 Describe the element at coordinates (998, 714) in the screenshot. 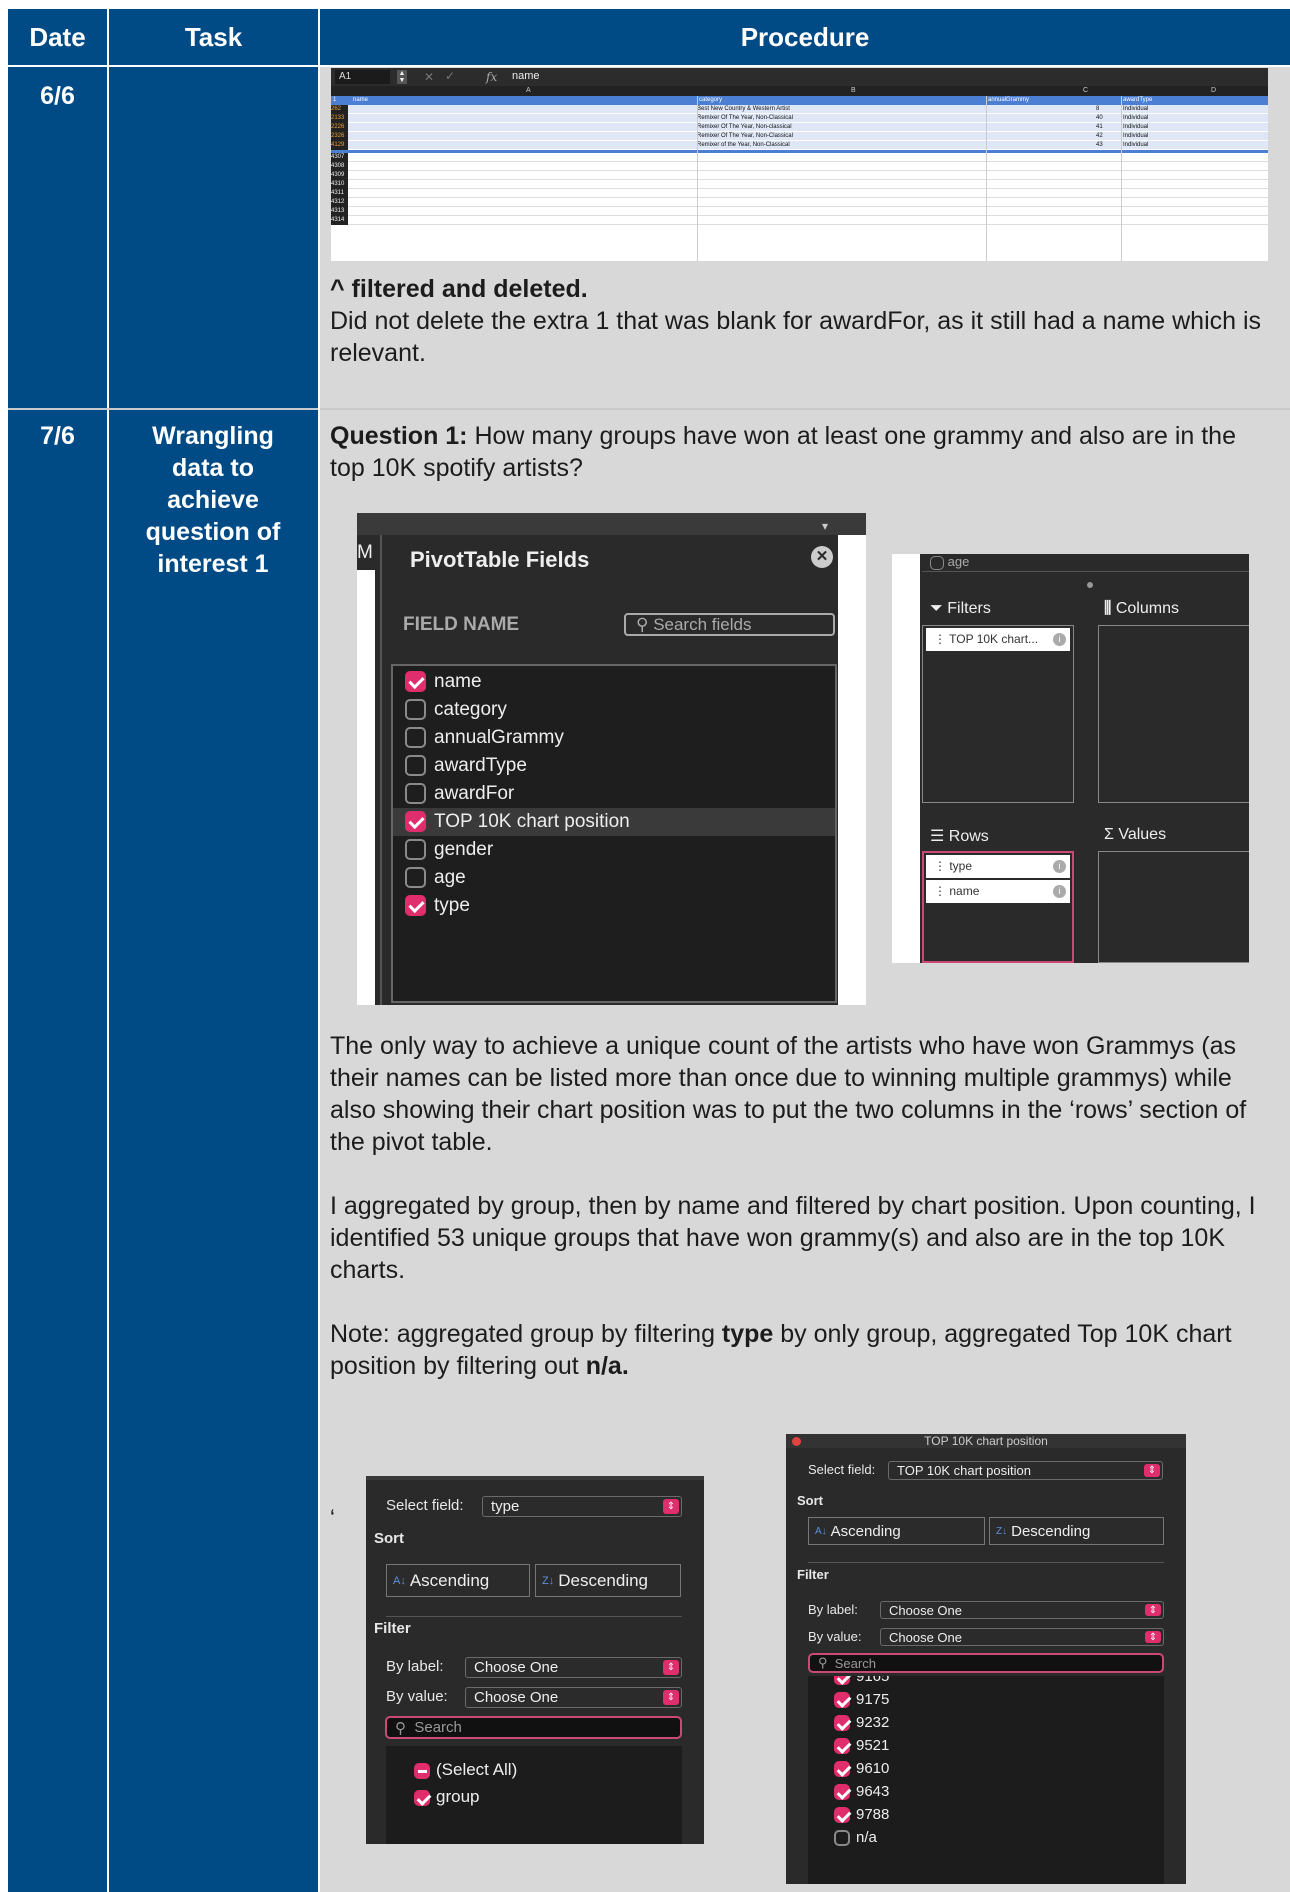

I see `filters-area` at that location.